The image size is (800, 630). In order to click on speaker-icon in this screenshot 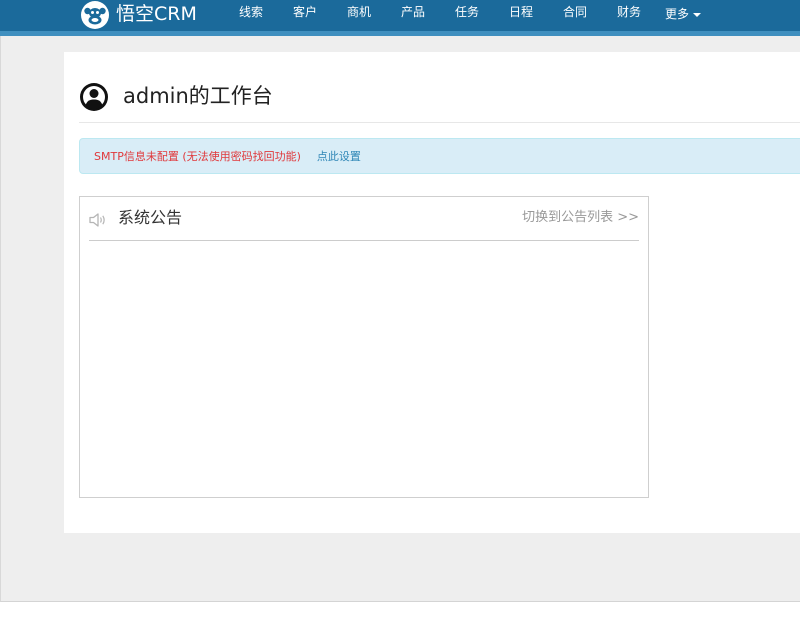, I will do `click(97, 220)`.